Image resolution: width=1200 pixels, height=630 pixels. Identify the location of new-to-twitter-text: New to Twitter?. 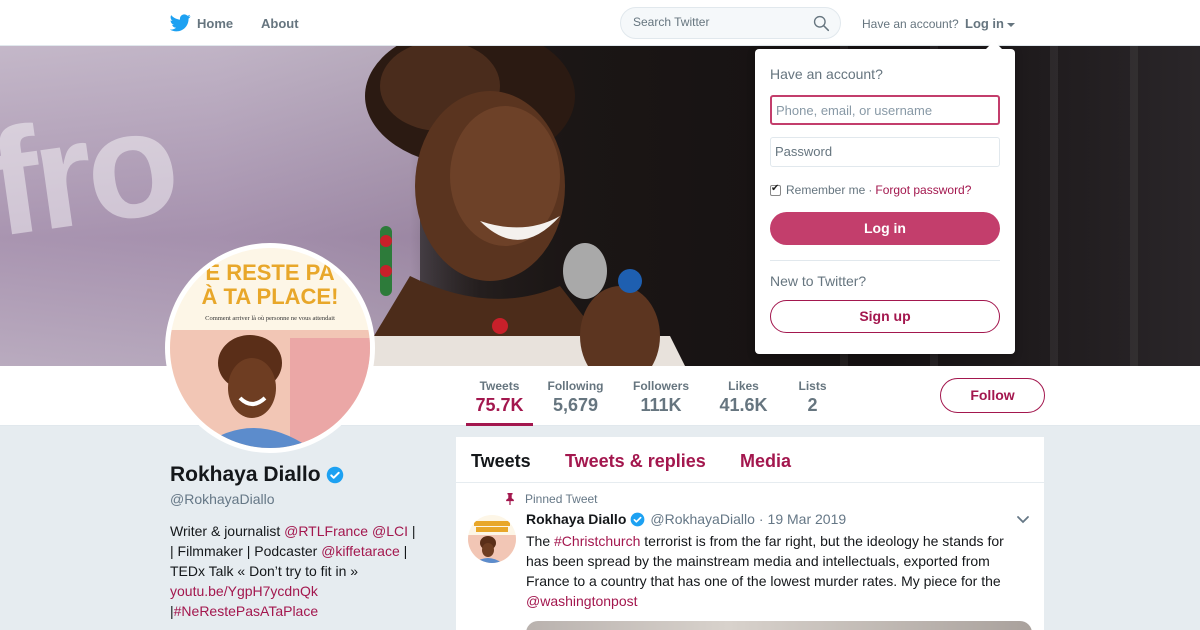
(818, 281).